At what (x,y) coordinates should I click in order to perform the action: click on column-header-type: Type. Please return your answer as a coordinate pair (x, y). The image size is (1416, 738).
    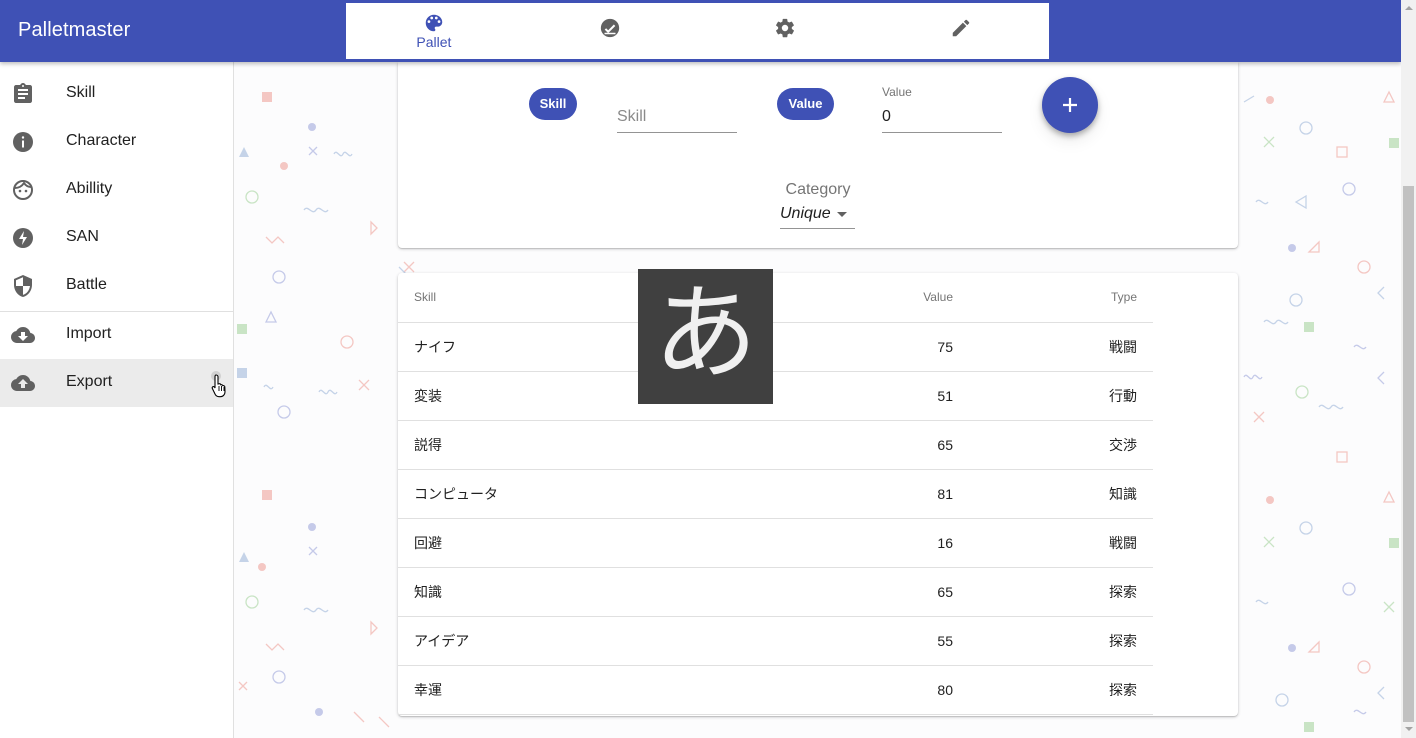
    Looking at the image, I should click on (1053, 298).